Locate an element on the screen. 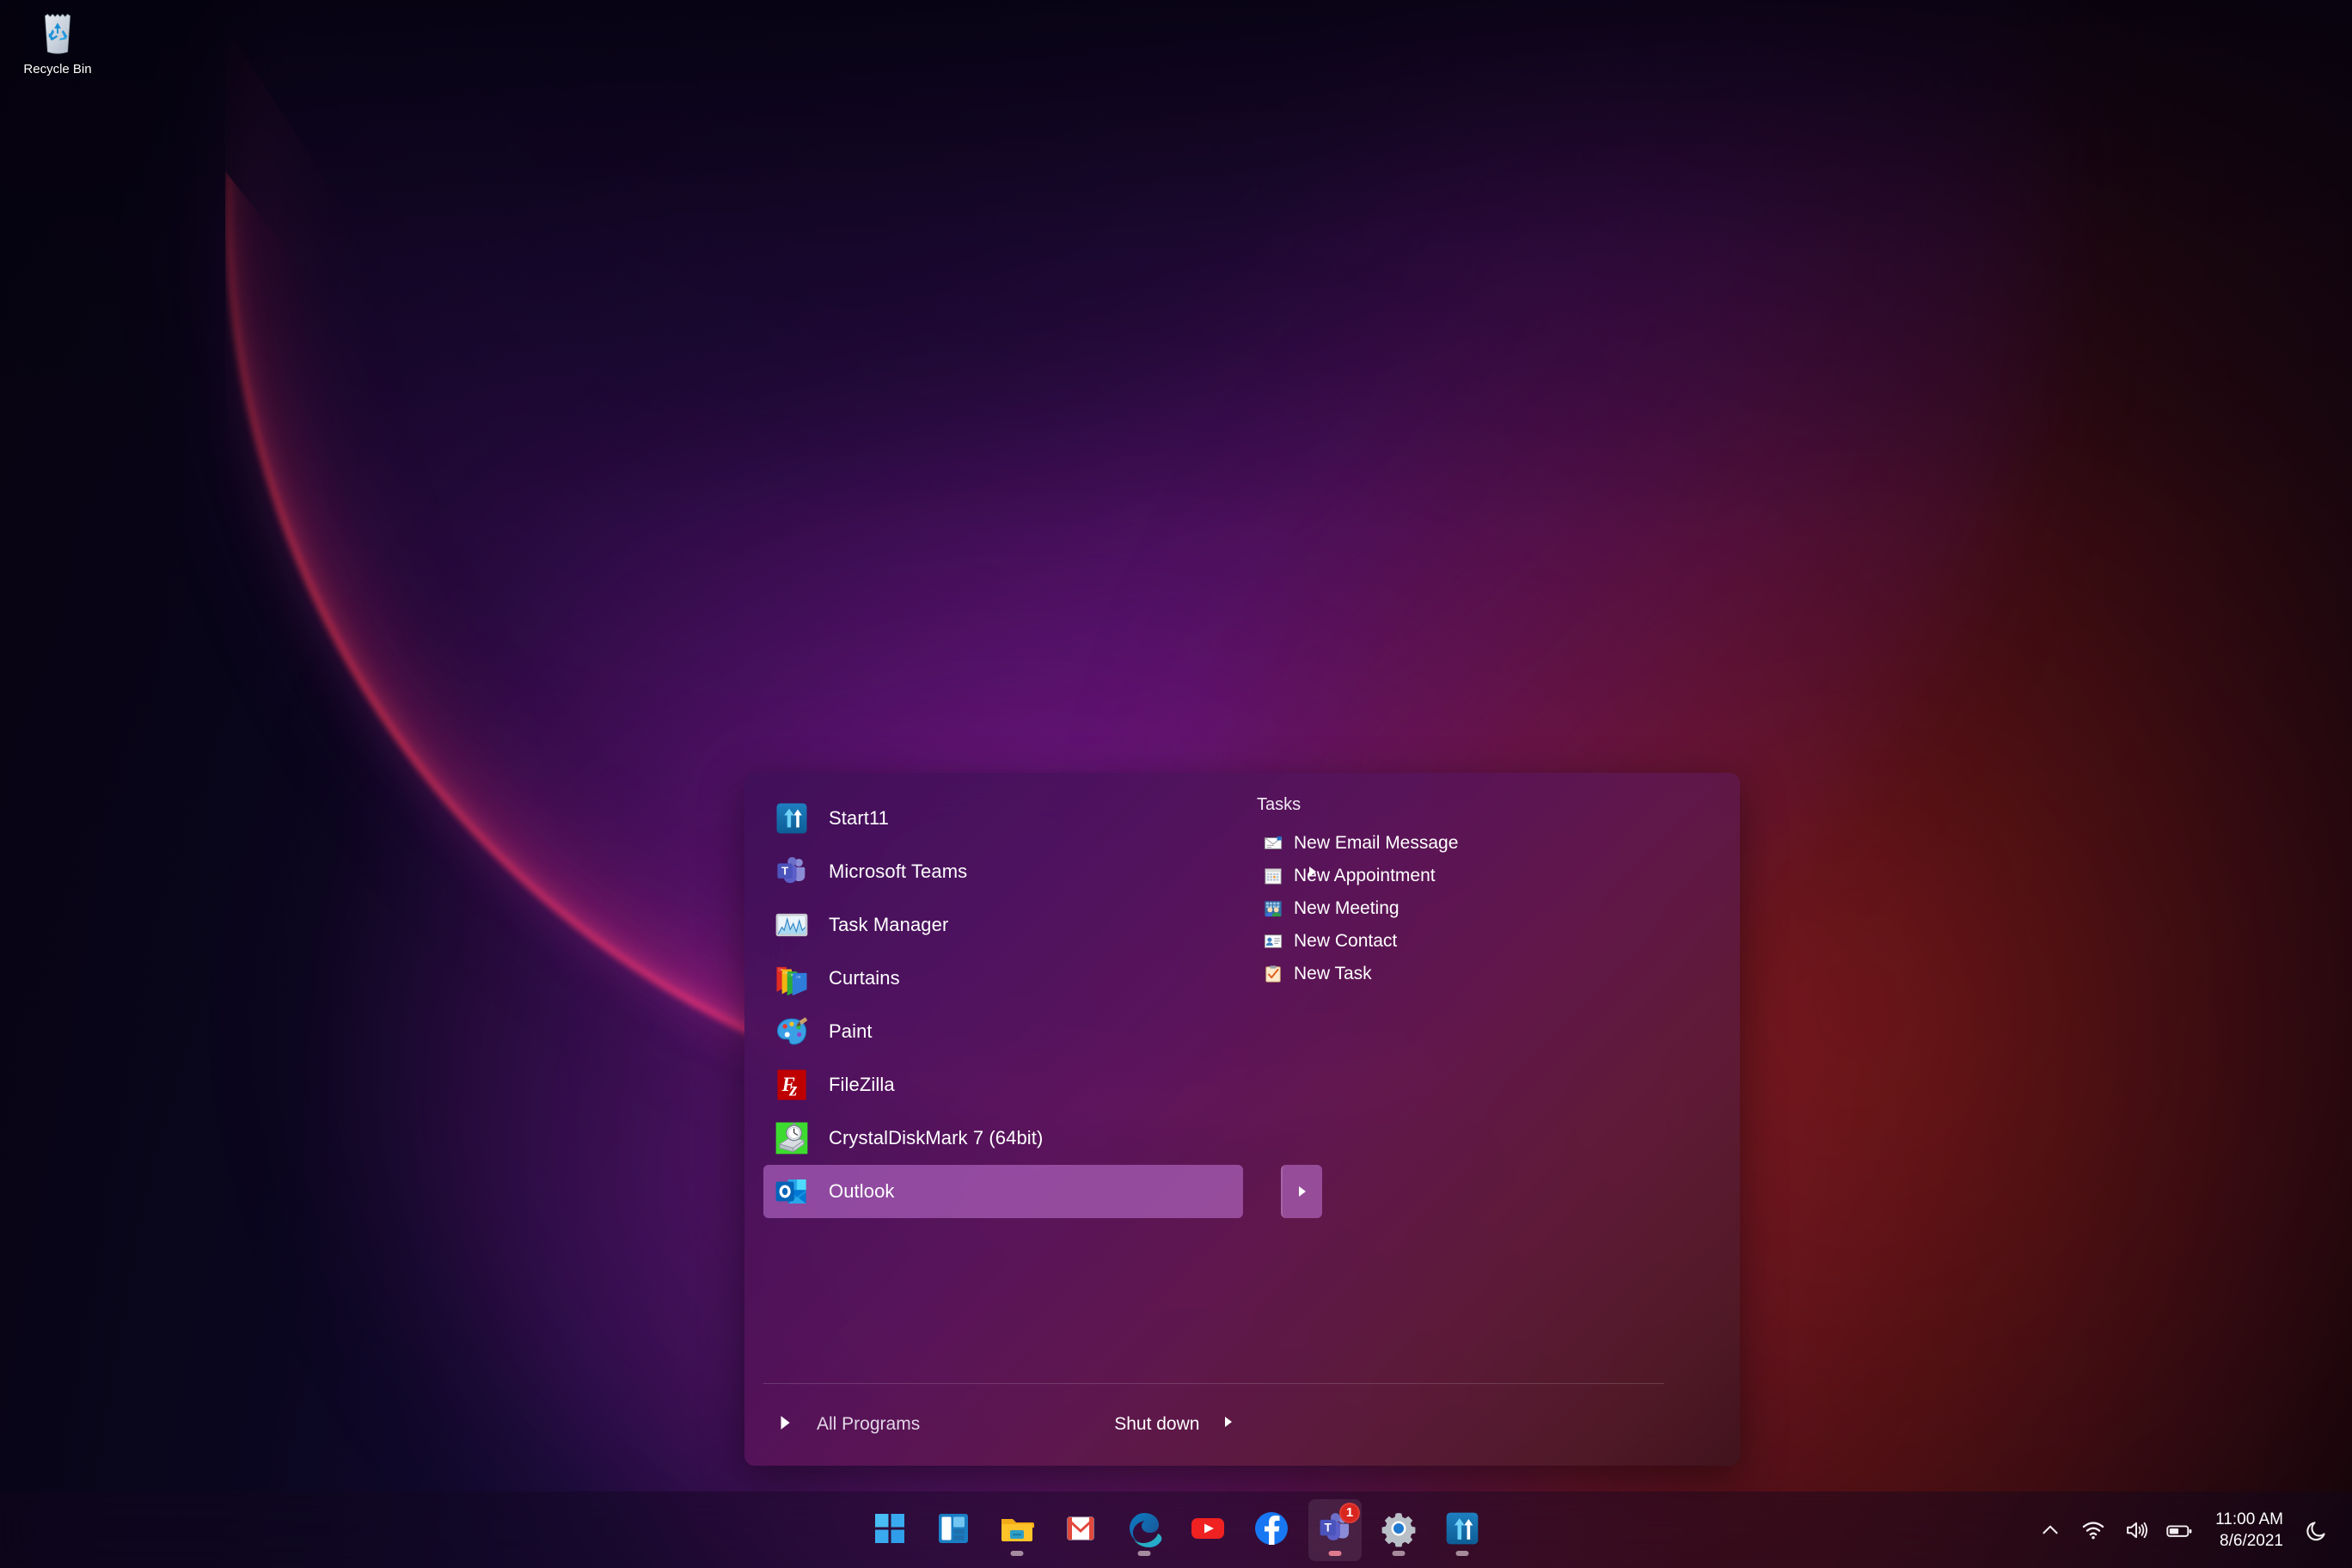  crystaldiskmark-icon is located at coordinates (791, 1138).